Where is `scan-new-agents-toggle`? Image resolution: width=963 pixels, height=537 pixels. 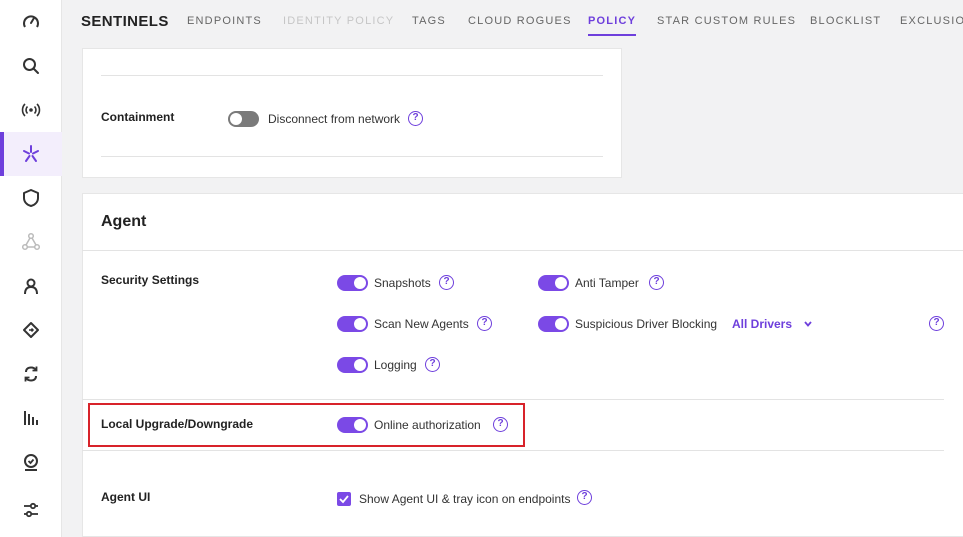 scan-new-agents-toggle is located at coordinates (352, 324).